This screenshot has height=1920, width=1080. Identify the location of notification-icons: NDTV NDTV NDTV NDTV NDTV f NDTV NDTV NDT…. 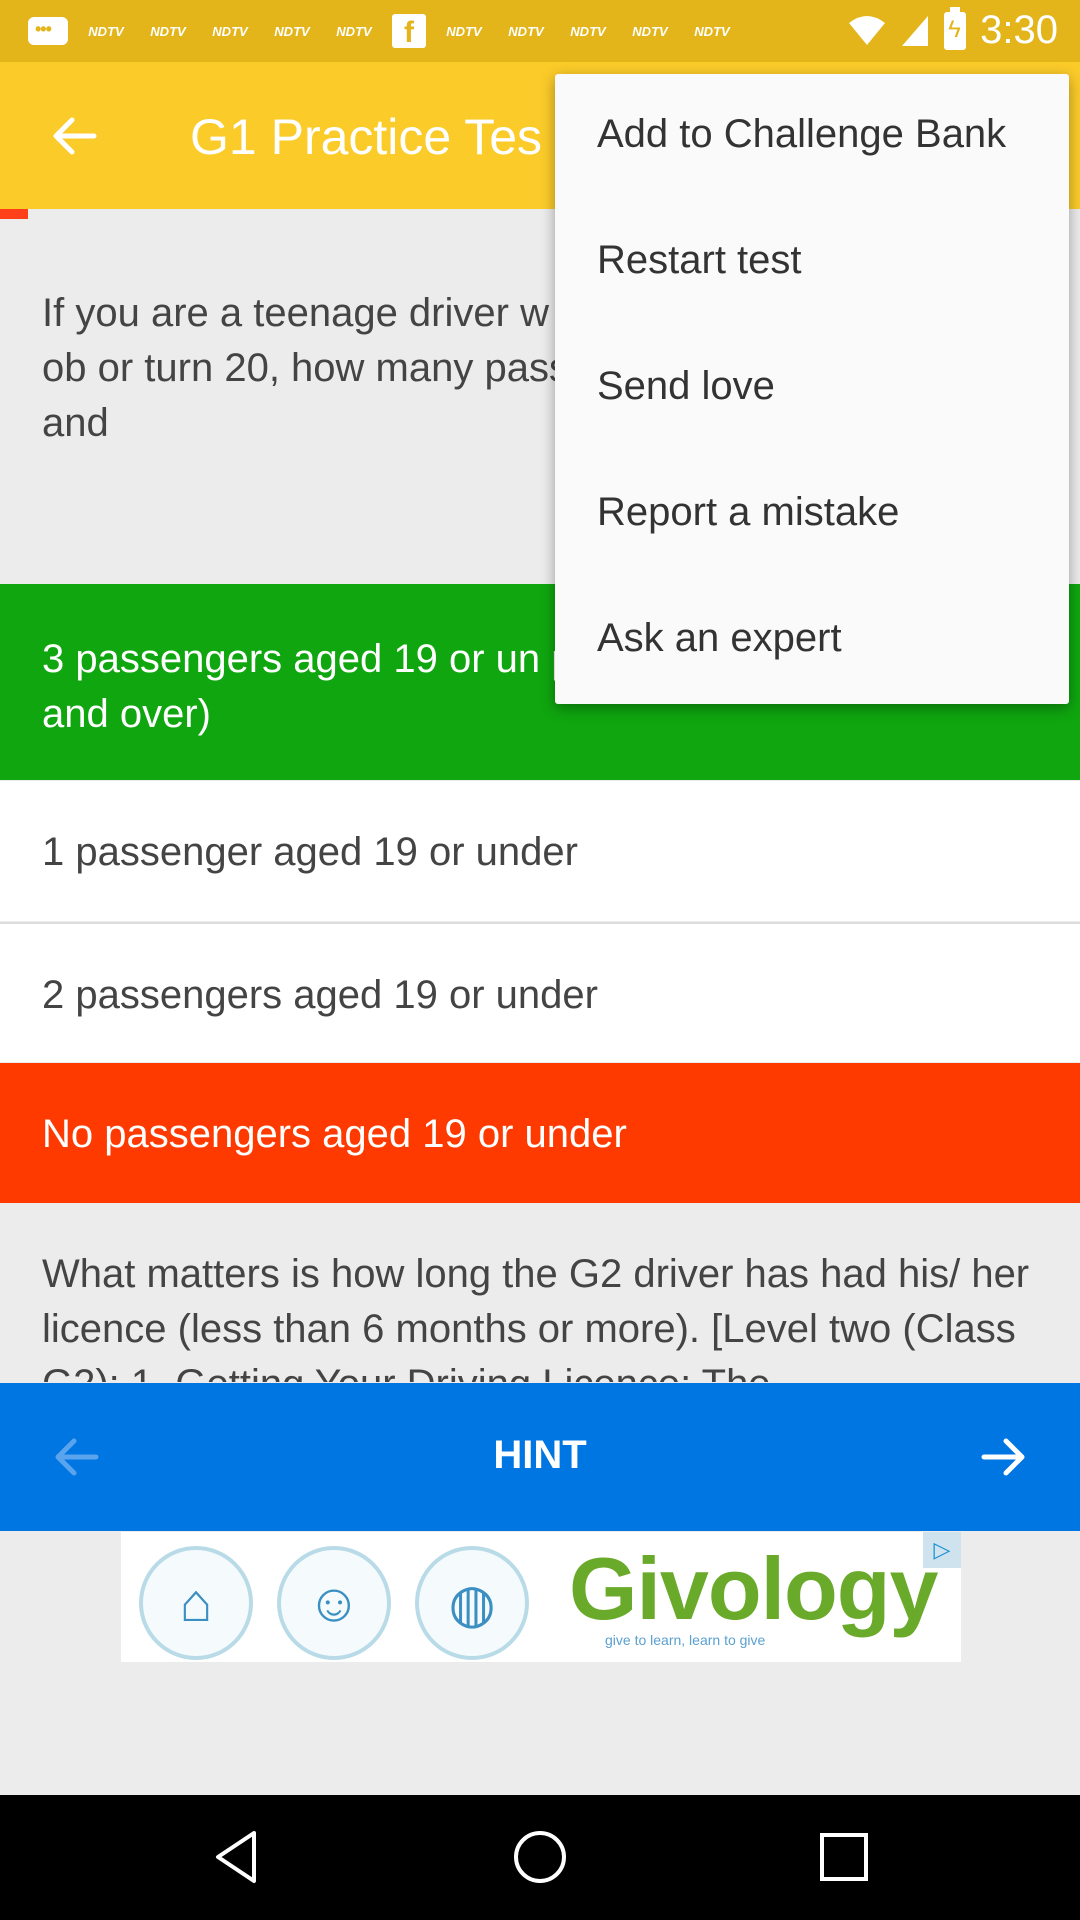
(382, 31).